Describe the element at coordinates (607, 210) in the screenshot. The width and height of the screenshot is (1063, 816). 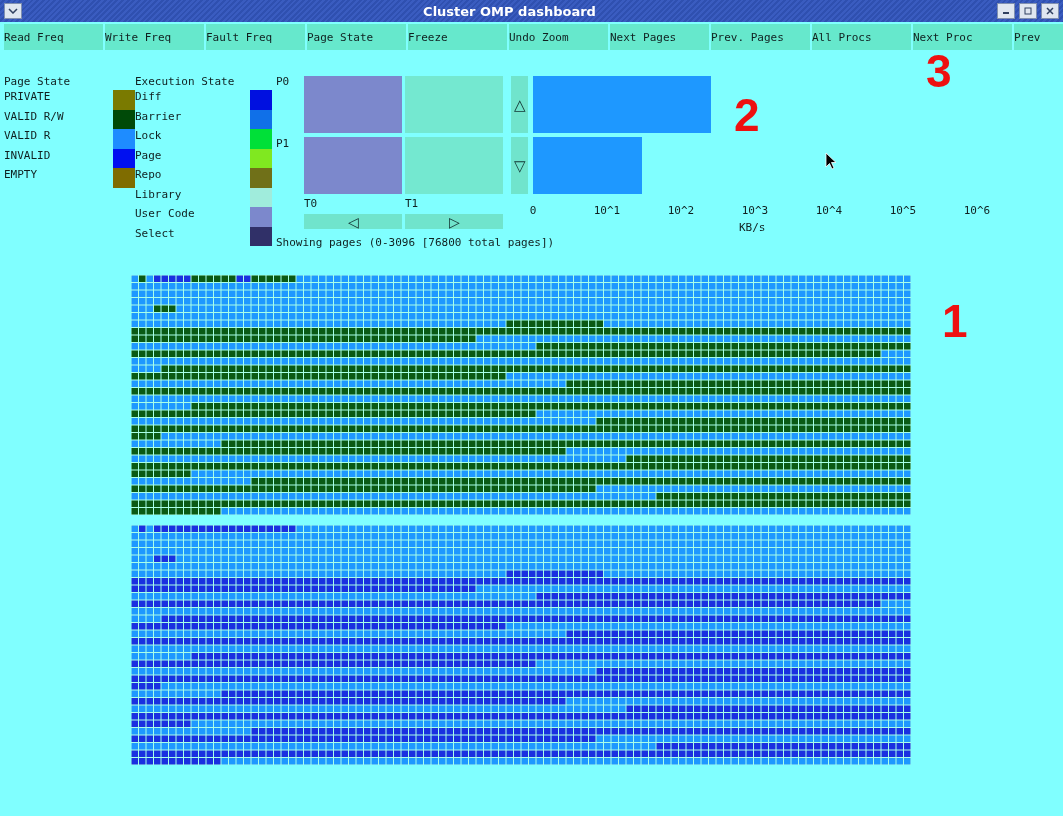
I see `axis-tick-label: 10^1` at that location.